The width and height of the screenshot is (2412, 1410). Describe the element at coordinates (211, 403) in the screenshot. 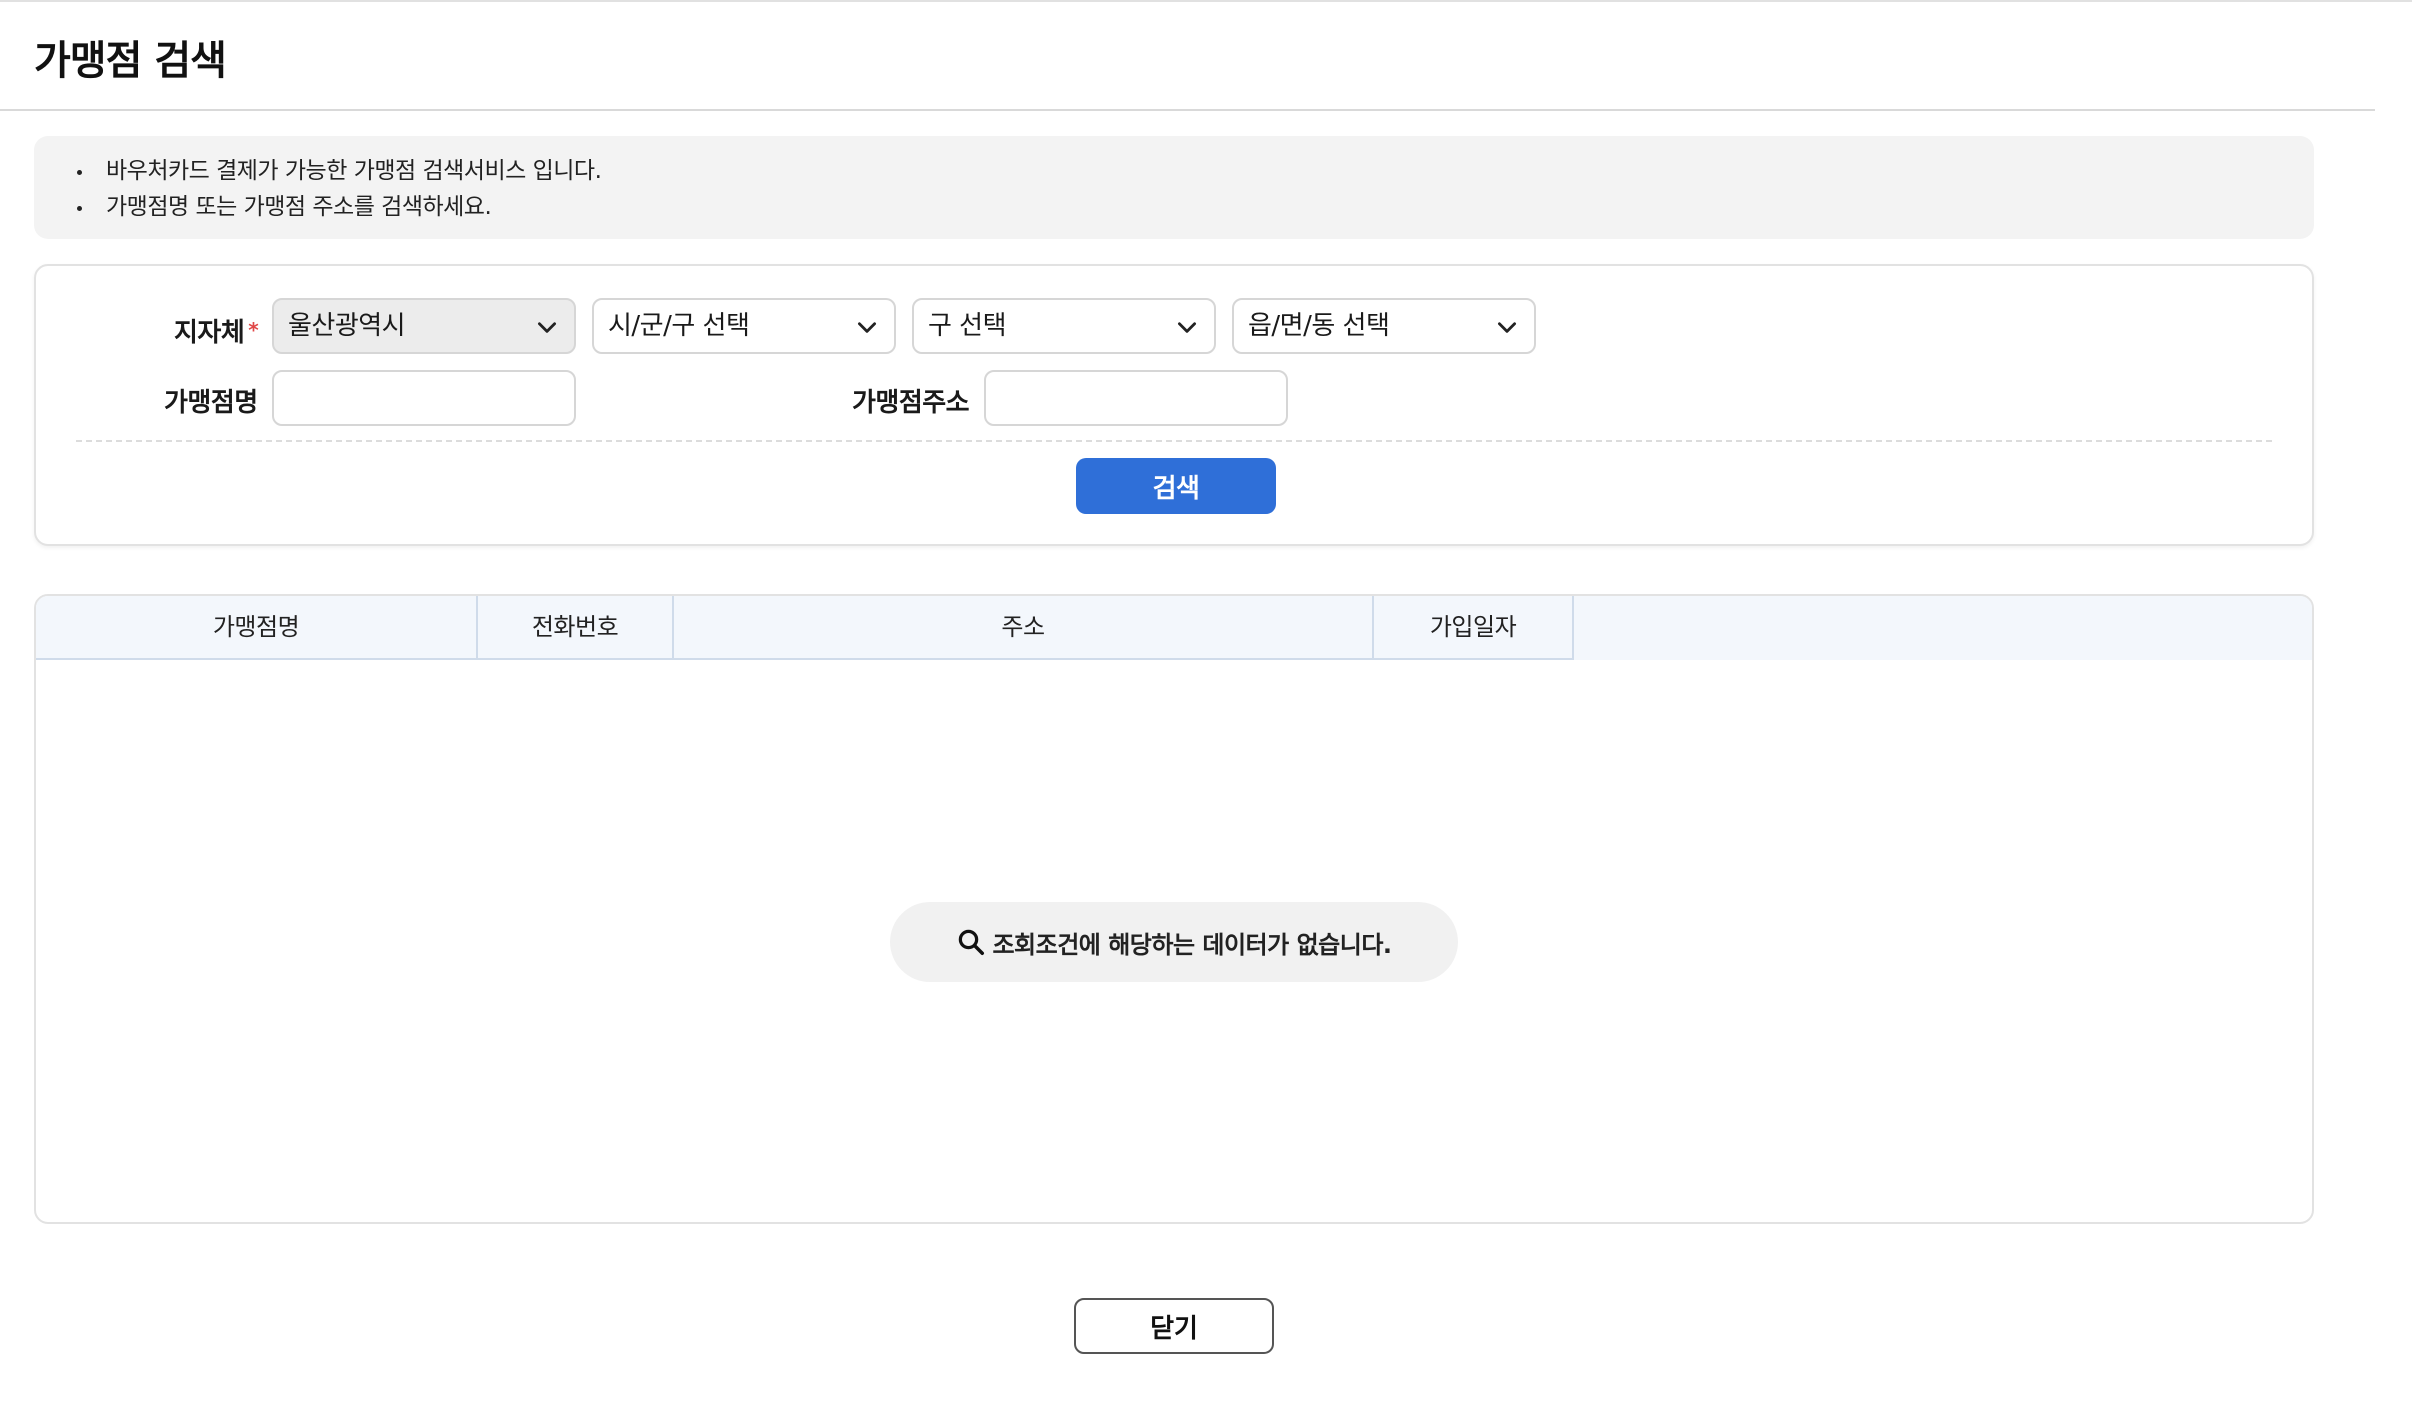

I see `store-name-label: 가맹점명` at that location.